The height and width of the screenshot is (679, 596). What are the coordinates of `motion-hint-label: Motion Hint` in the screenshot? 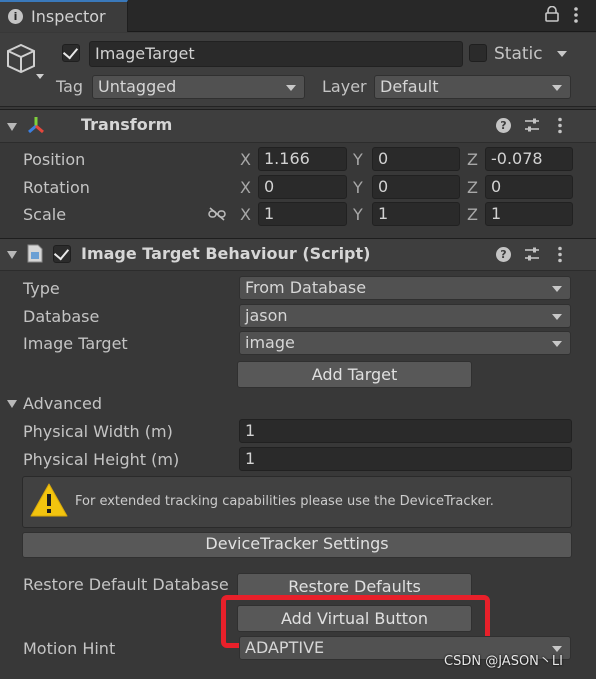 It's located at (69, 648).